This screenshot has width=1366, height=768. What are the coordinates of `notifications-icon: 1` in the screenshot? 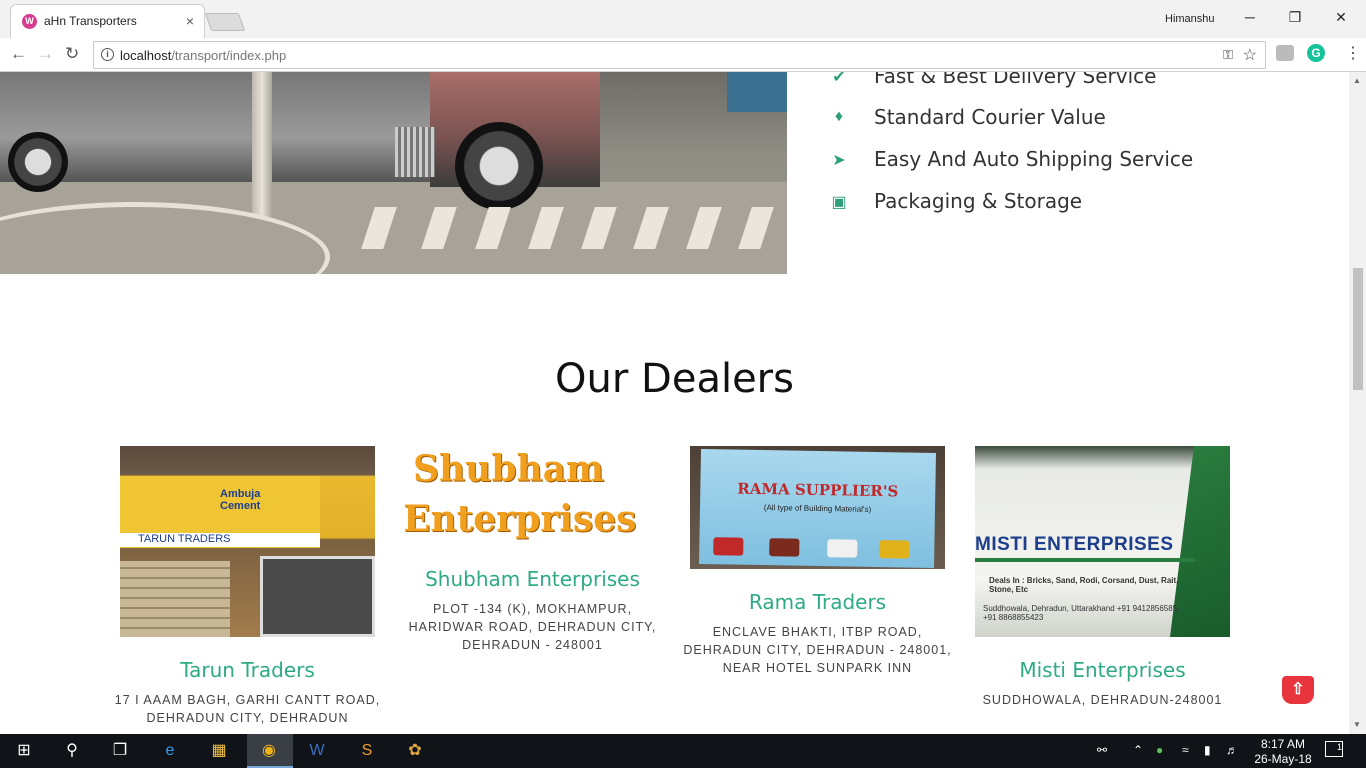 It's located at (1334, 749).